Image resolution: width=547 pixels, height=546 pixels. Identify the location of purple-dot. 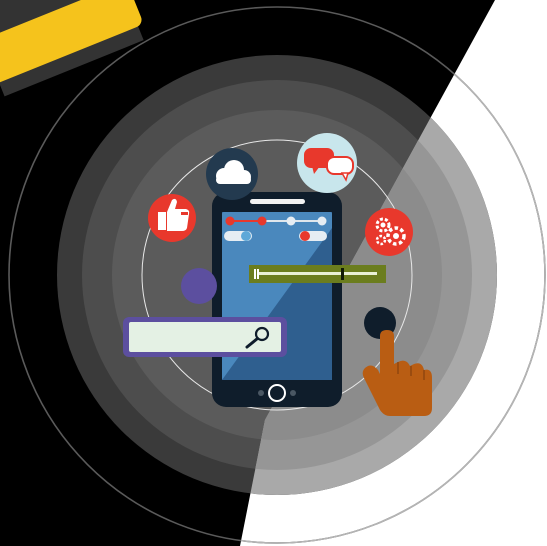
(199, 286).